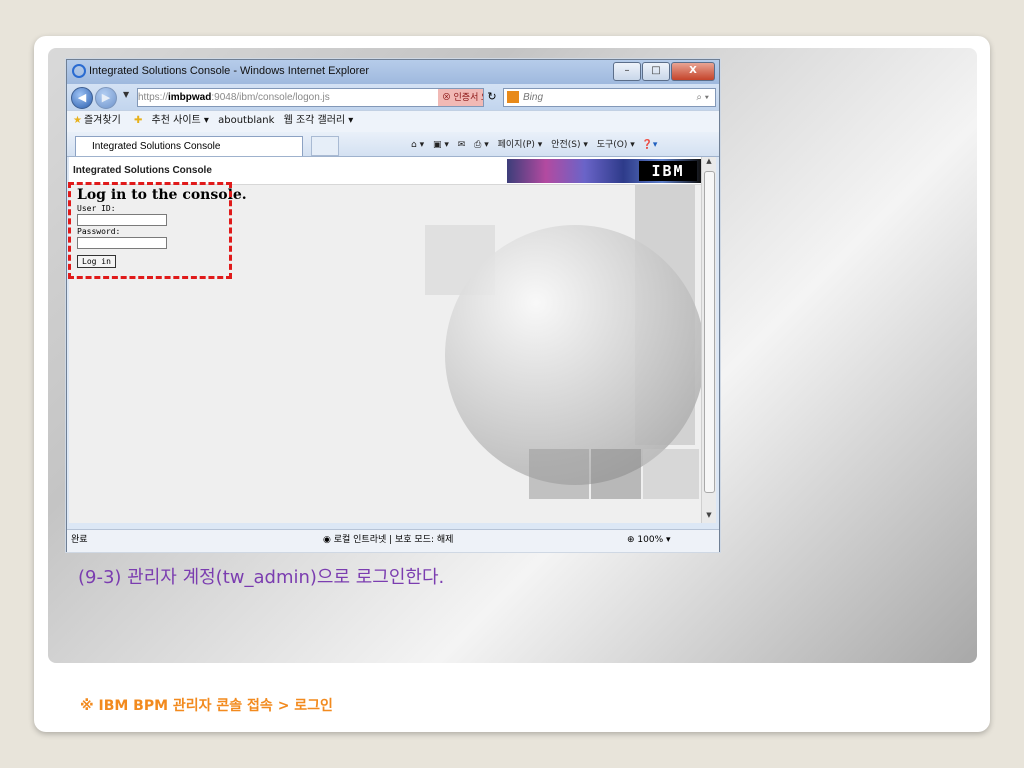  Describe the element at coordinates (270, 97) in the screenshot. I see `url-path: :9048/ibm/console/logon.js` at that location.